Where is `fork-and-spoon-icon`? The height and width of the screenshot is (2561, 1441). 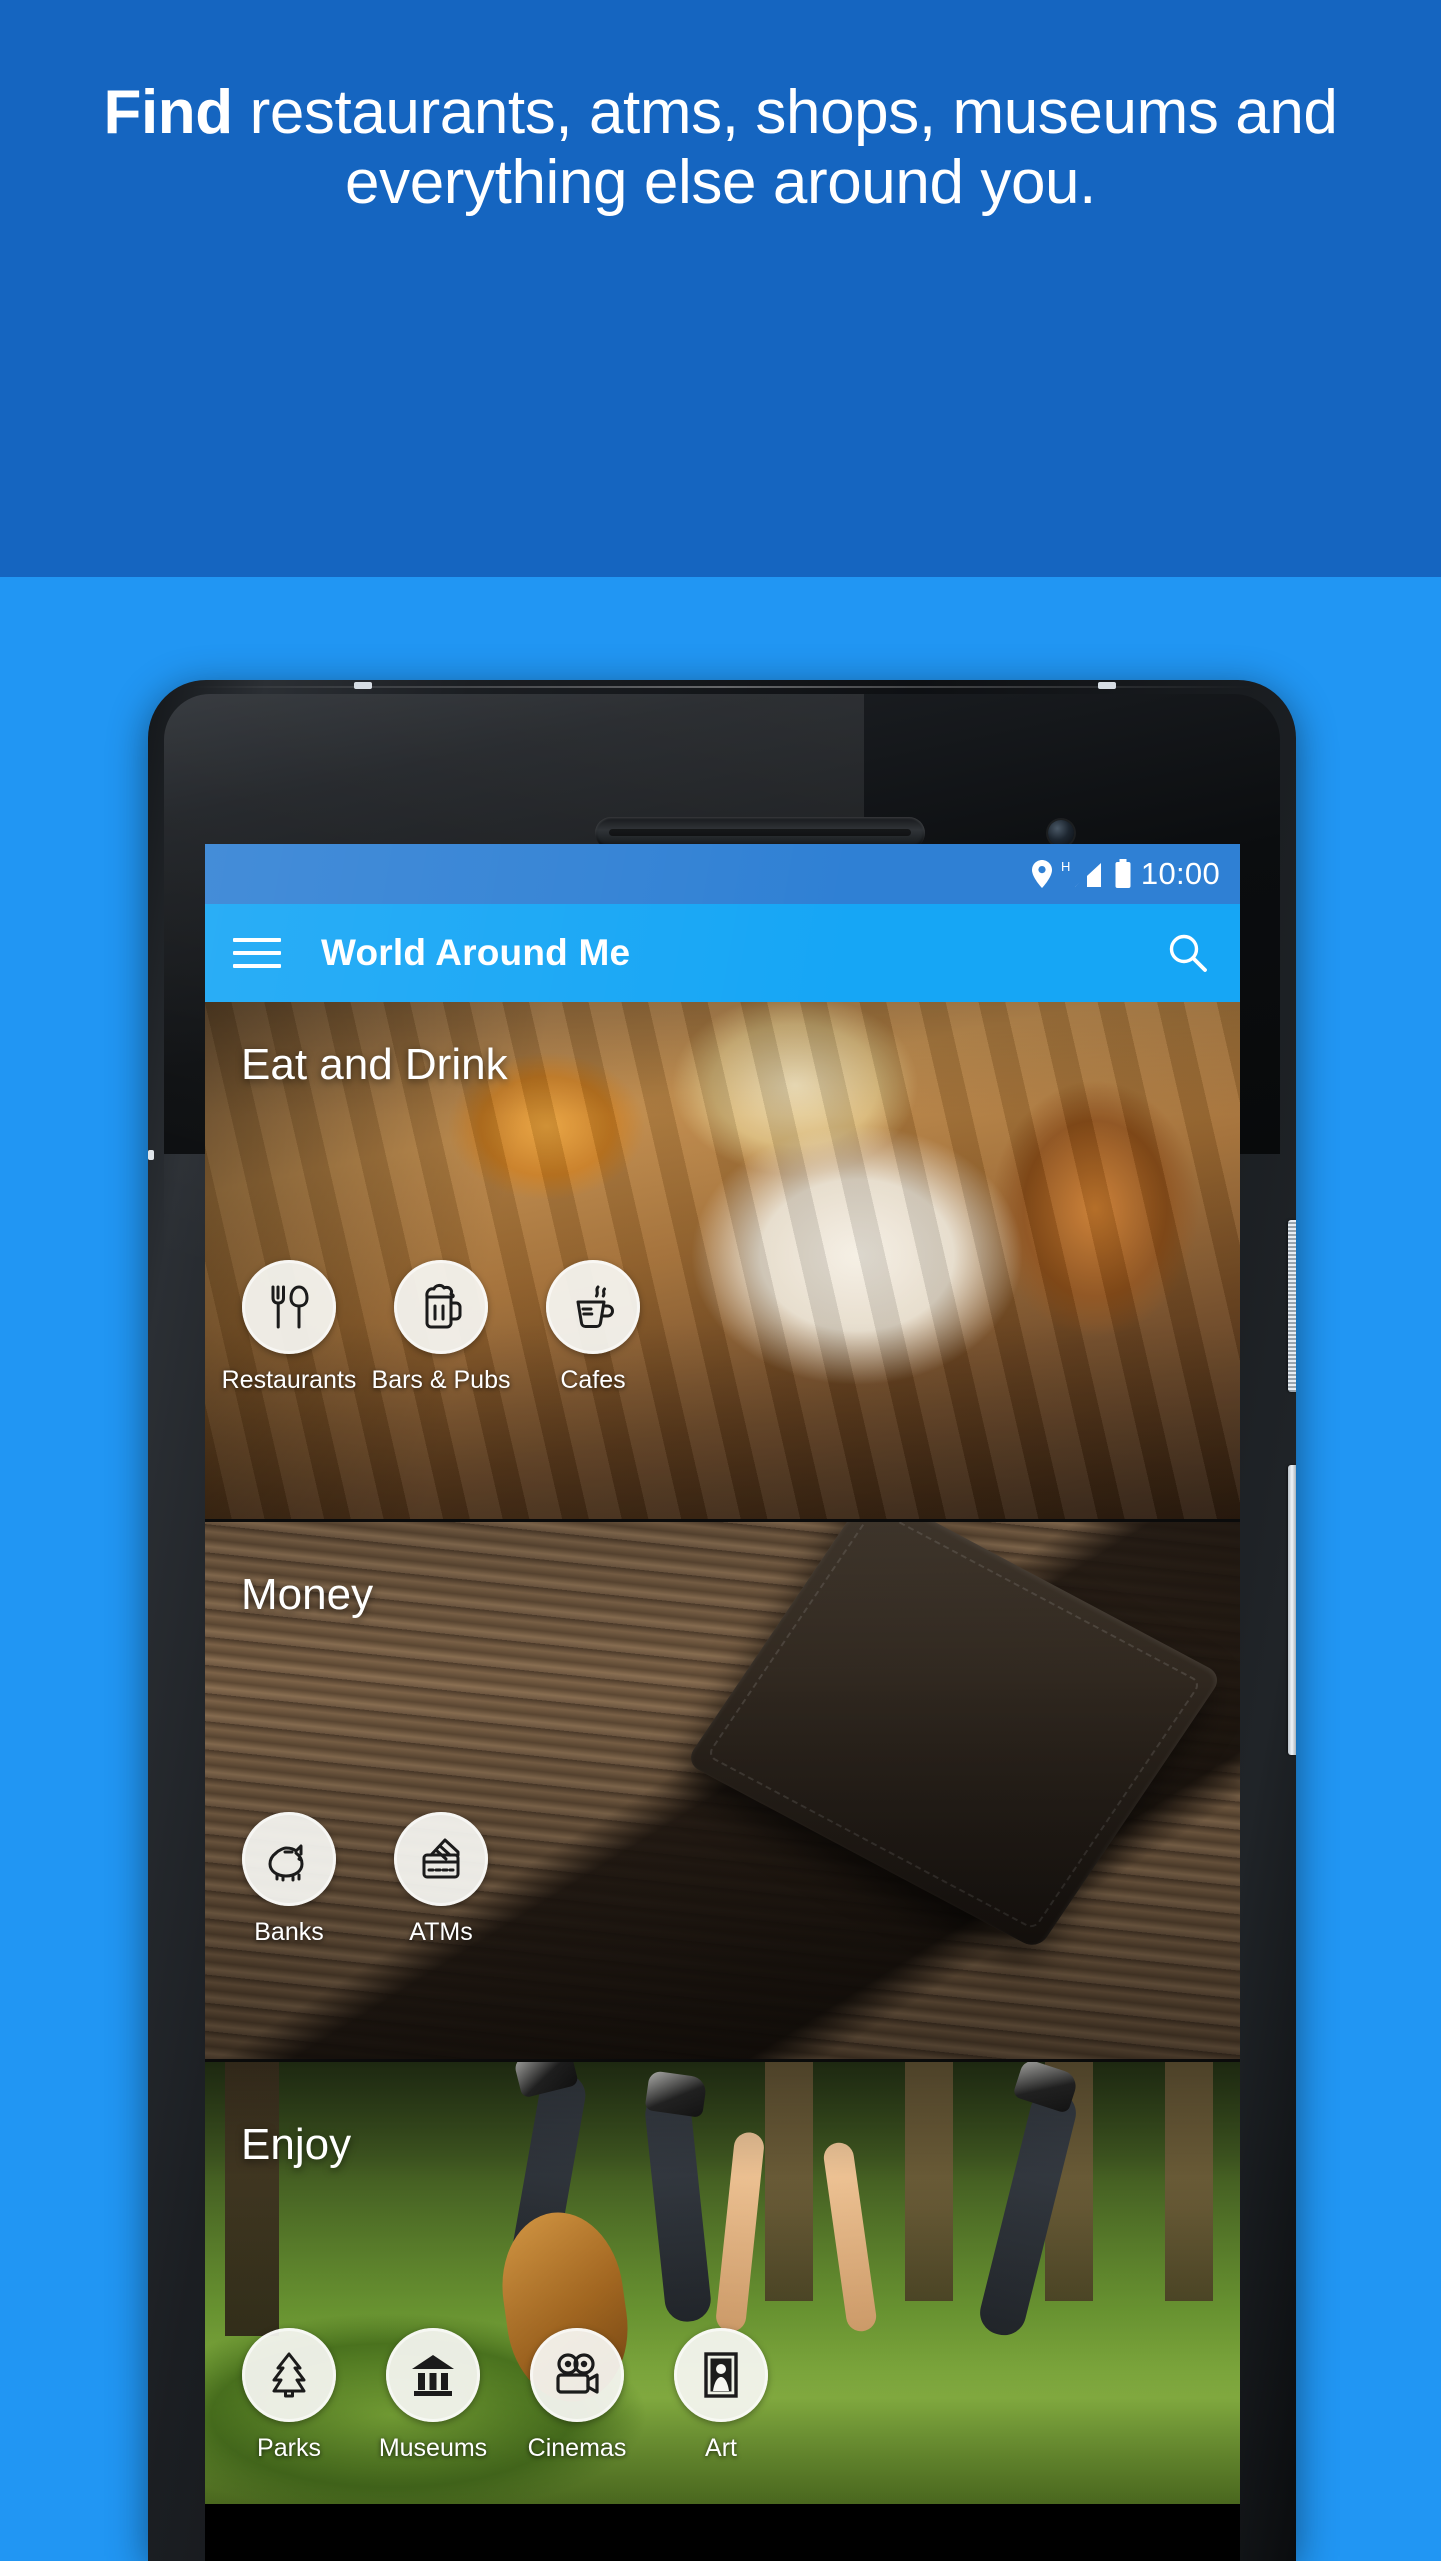
fork-and-spoon-icon is located at coordinates (289, 1307).